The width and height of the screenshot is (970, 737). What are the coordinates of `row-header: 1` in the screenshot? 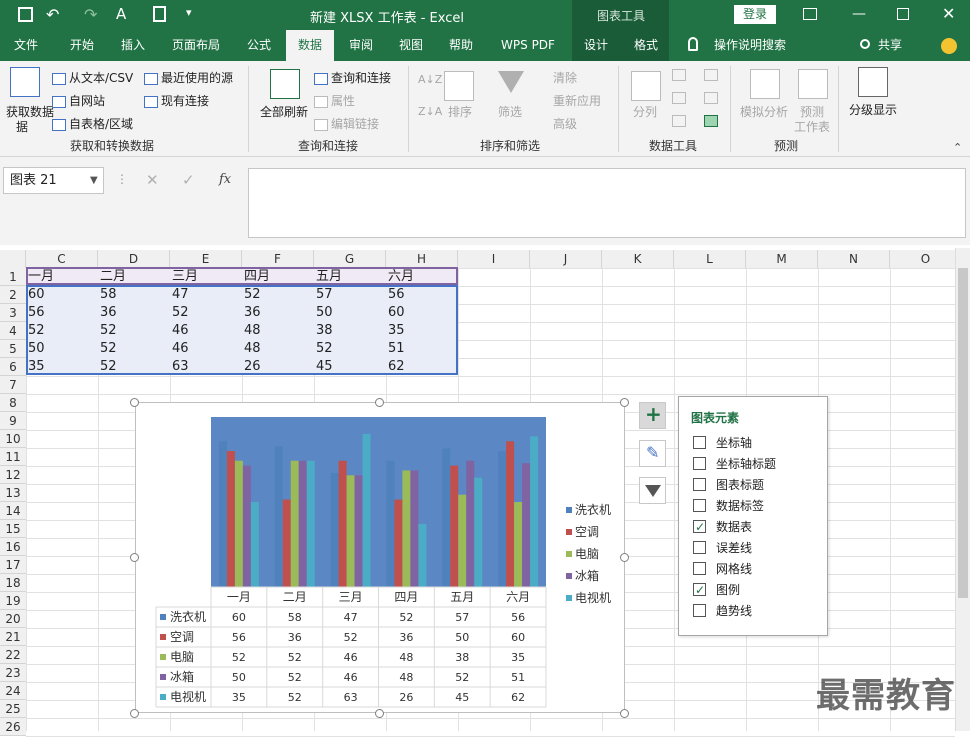 It's located at (13, 277).